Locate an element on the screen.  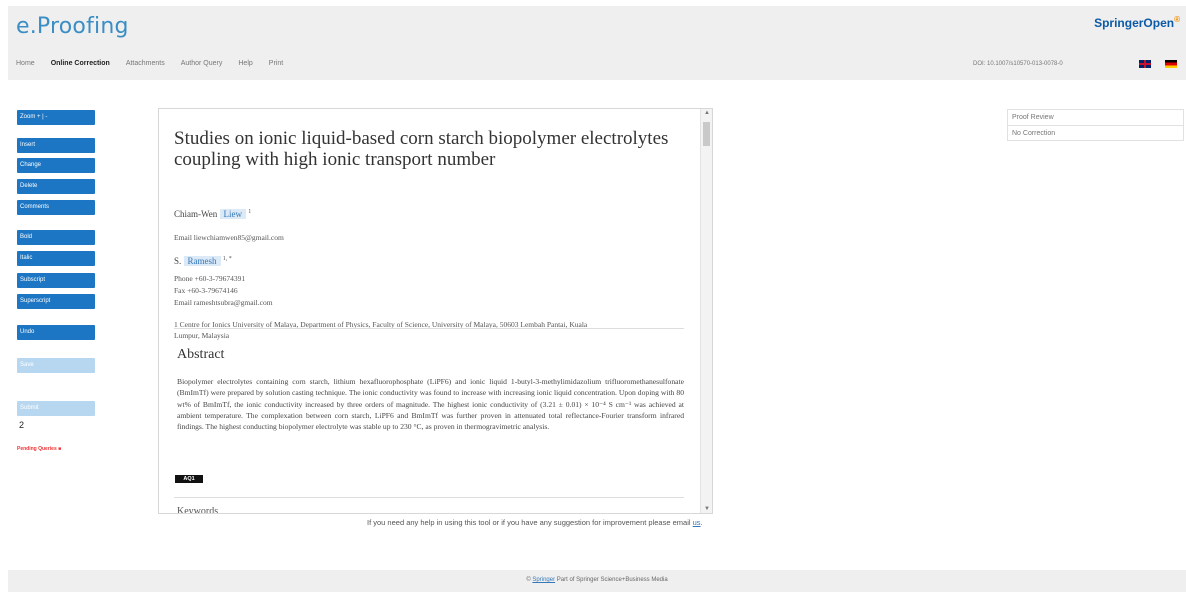
scroll-down-icon: ▼ is located at coordinates (707, 509).